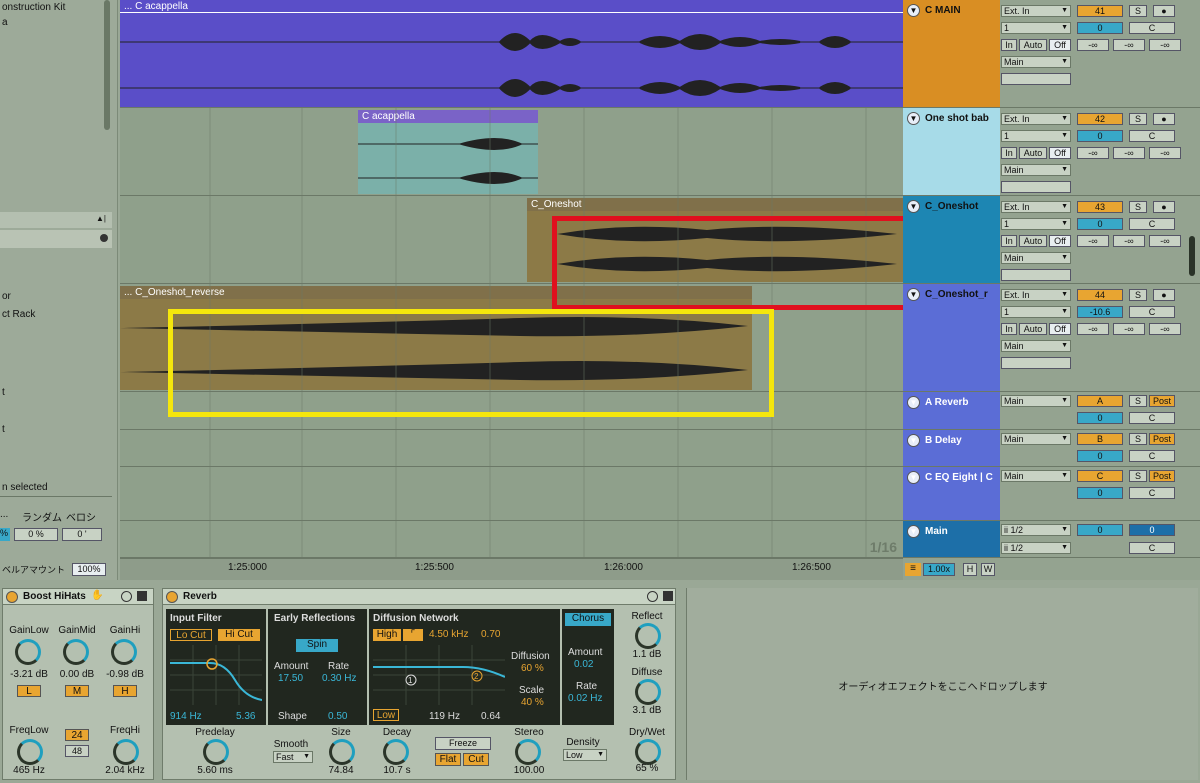 This screenshot has height=783, width=1200. I want to click on browser-item: onstruction Kit, so click(33, 7).